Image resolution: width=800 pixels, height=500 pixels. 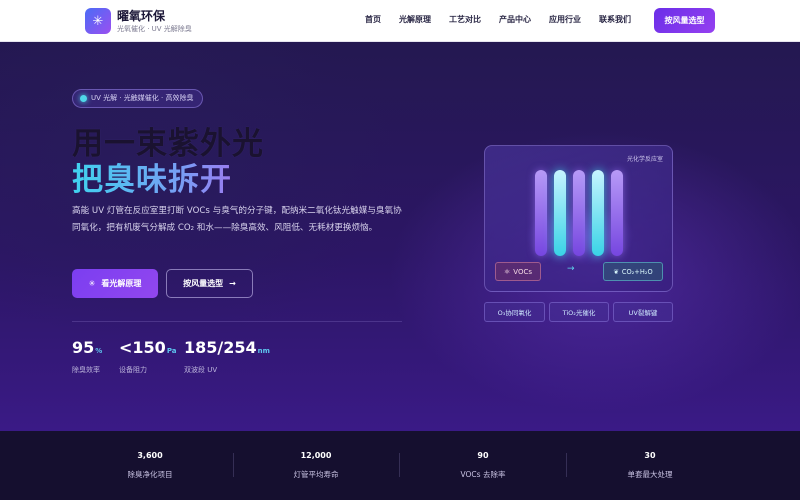 I want to click on stat-label: 除臭效率, so click(x=86, y=370).